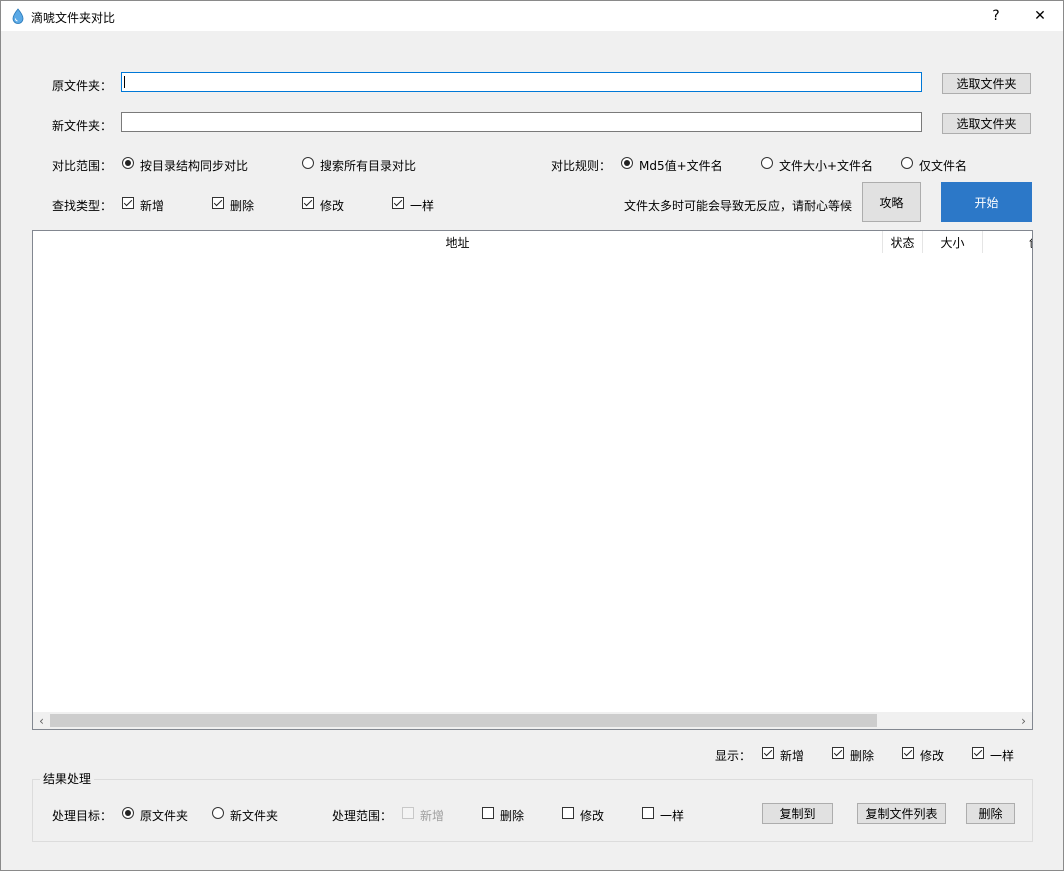  I want to click on display-added-label: 新增, so click(792, 755).